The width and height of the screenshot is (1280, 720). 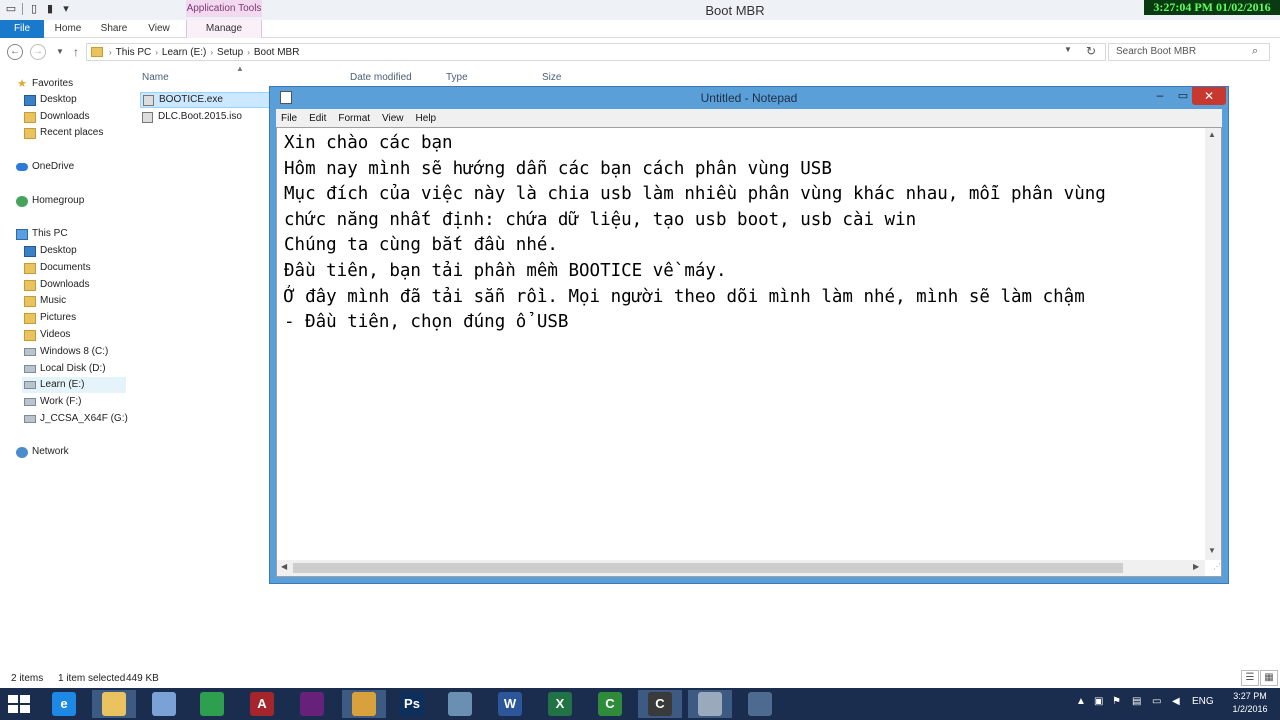 I want to click on status-item-count: 2 items, so click(x=27, y=678).